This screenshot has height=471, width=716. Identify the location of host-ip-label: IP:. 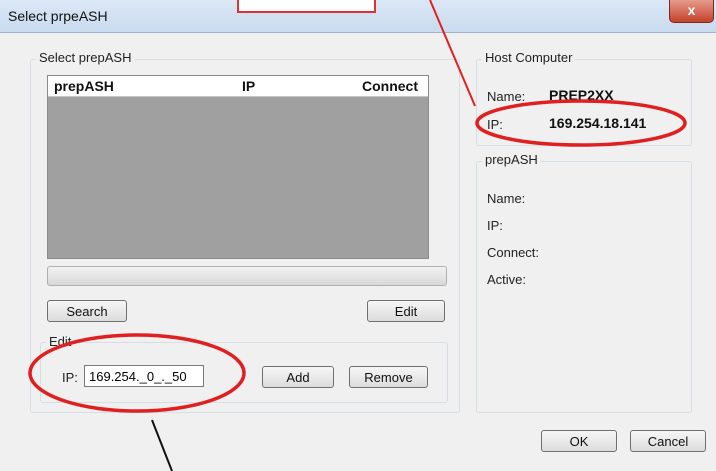
(495, 124).